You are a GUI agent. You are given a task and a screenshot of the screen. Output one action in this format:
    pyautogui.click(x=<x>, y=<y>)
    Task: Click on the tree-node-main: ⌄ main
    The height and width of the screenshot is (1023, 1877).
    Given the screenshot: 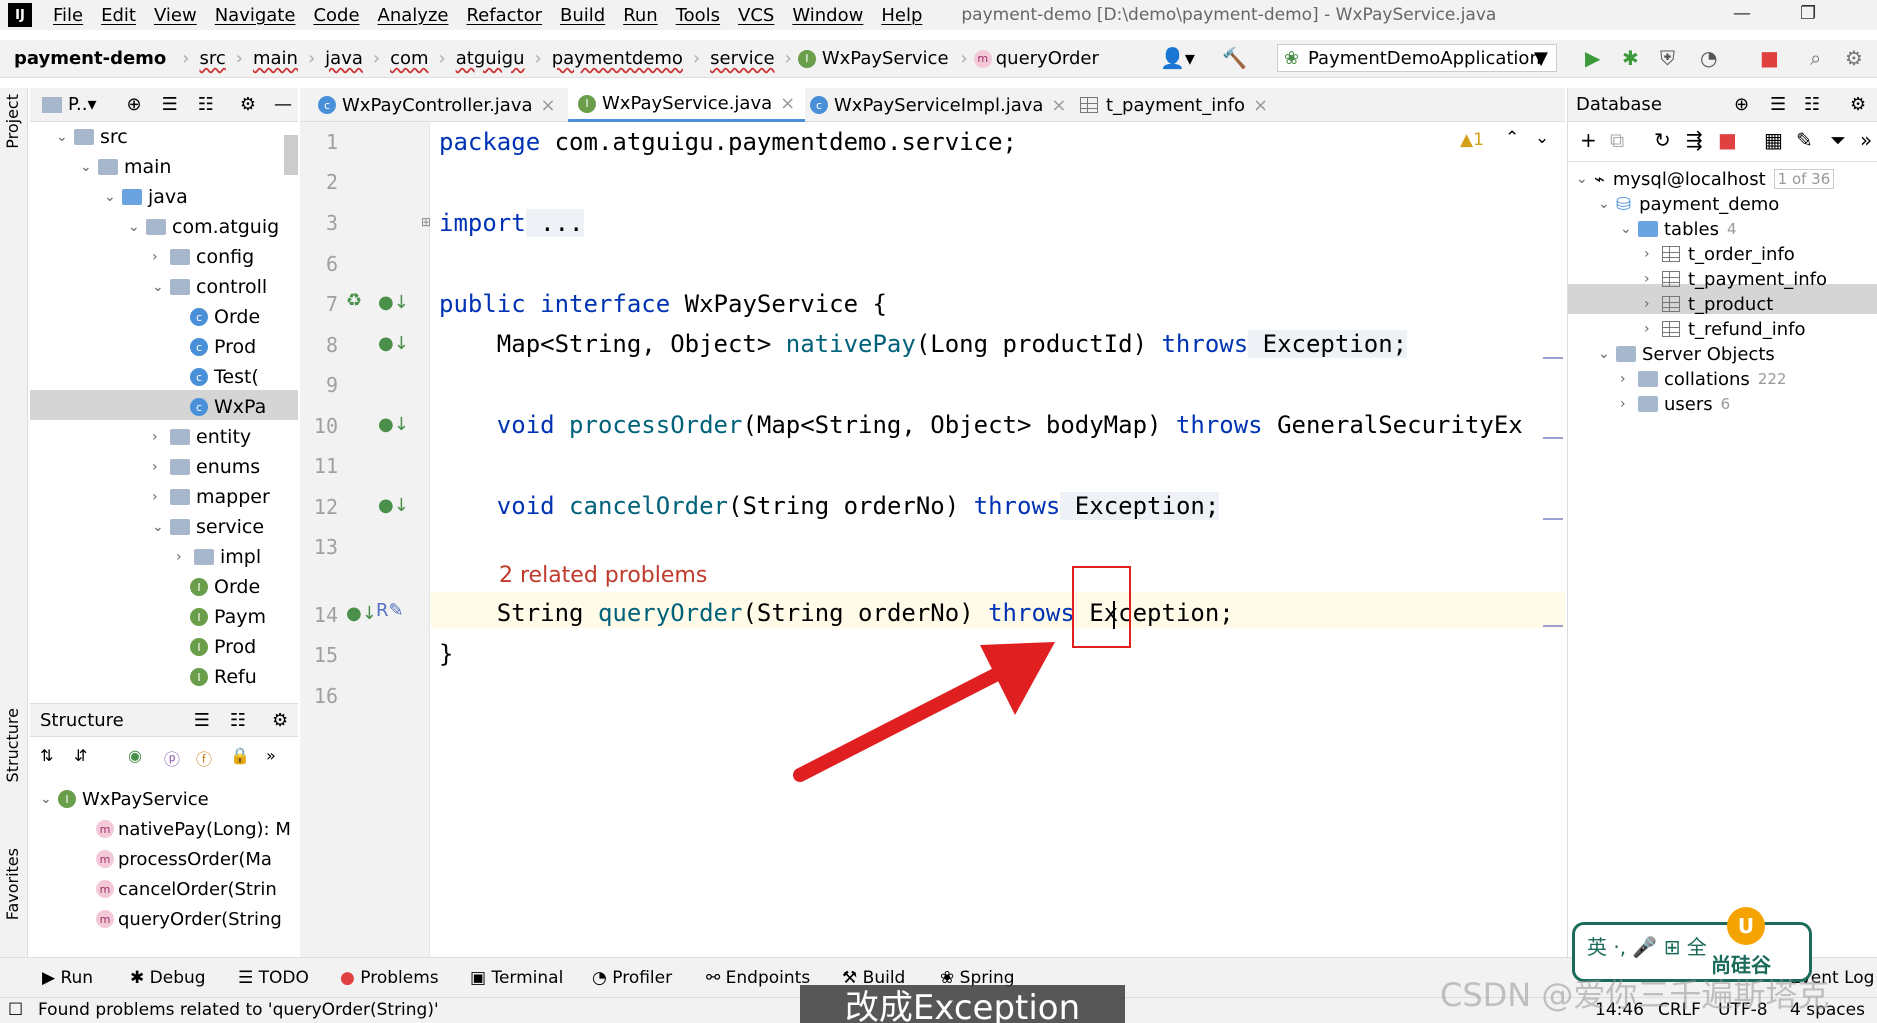 What is the action you would take?
    pyautogui.click(x=125, y=167)
    